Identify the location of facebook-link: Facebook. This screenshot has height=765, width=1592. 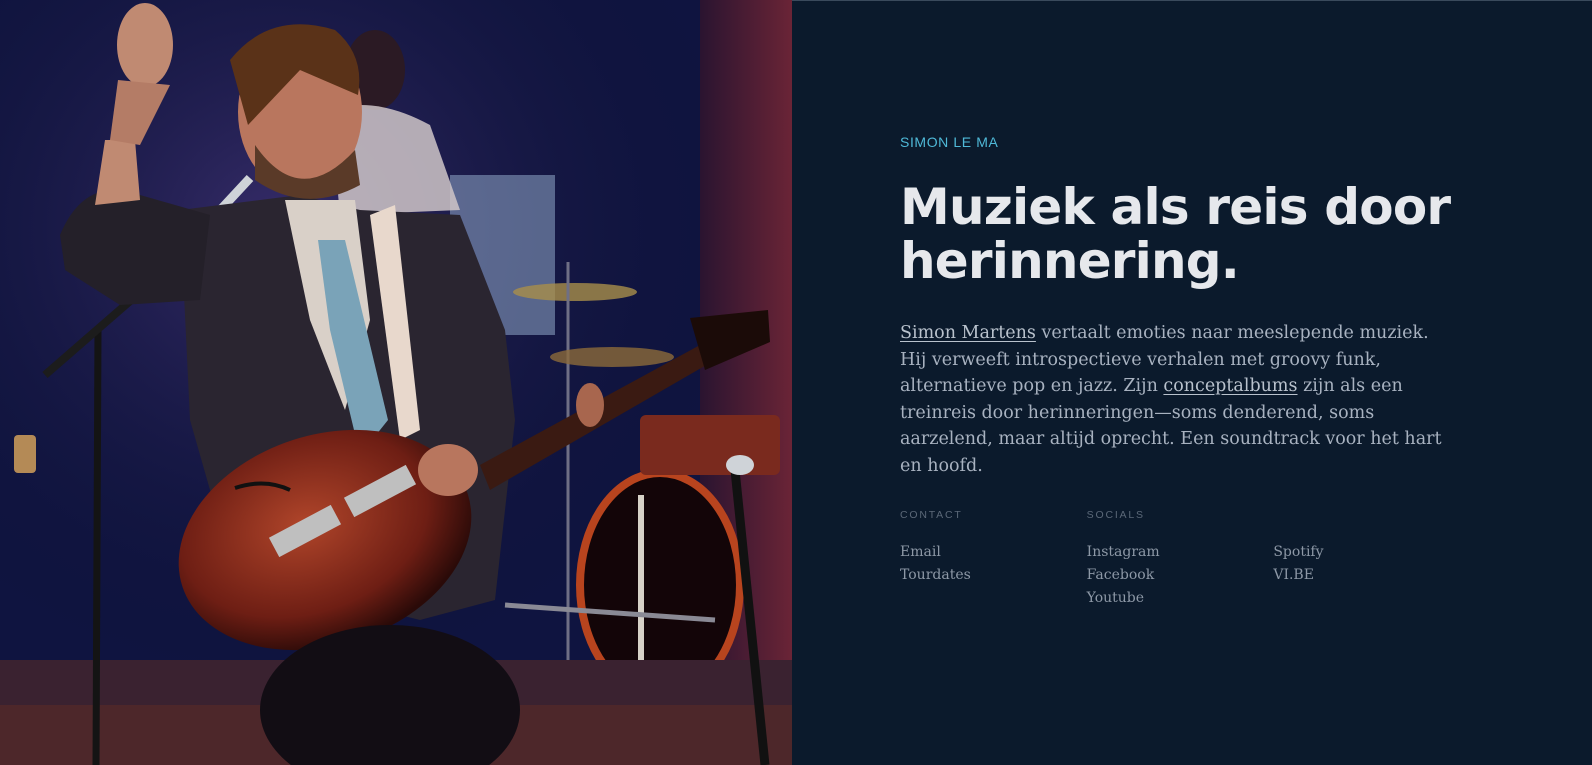
(1121, 575).